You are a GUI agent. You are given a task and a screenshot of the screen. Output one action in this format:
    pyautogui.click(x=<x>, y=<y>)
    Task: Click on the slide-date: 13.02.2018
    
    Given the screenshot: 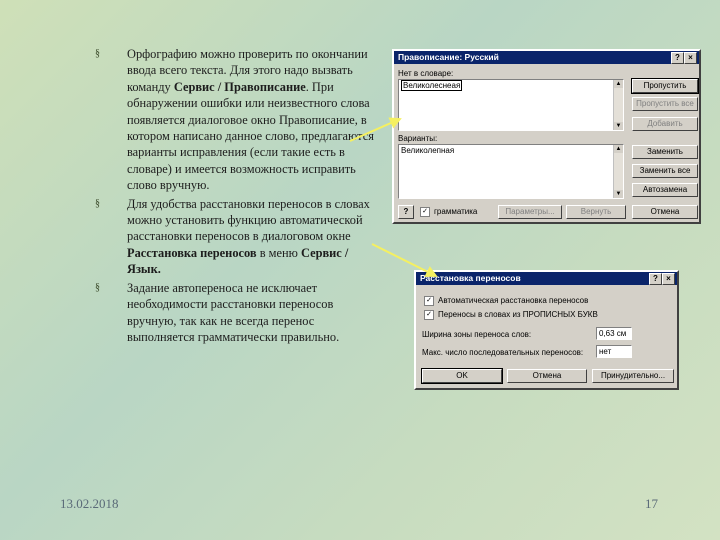 What is the action you would take?
    pyautogui.click(x=89, y=503)
    